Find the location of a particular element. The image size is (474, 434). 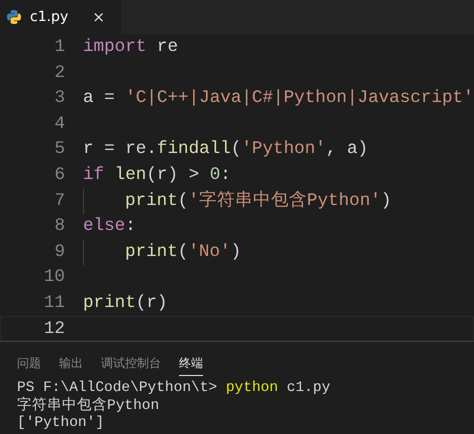

terminal-line: 字符串中包含Python is located at coordinates (88, 406).